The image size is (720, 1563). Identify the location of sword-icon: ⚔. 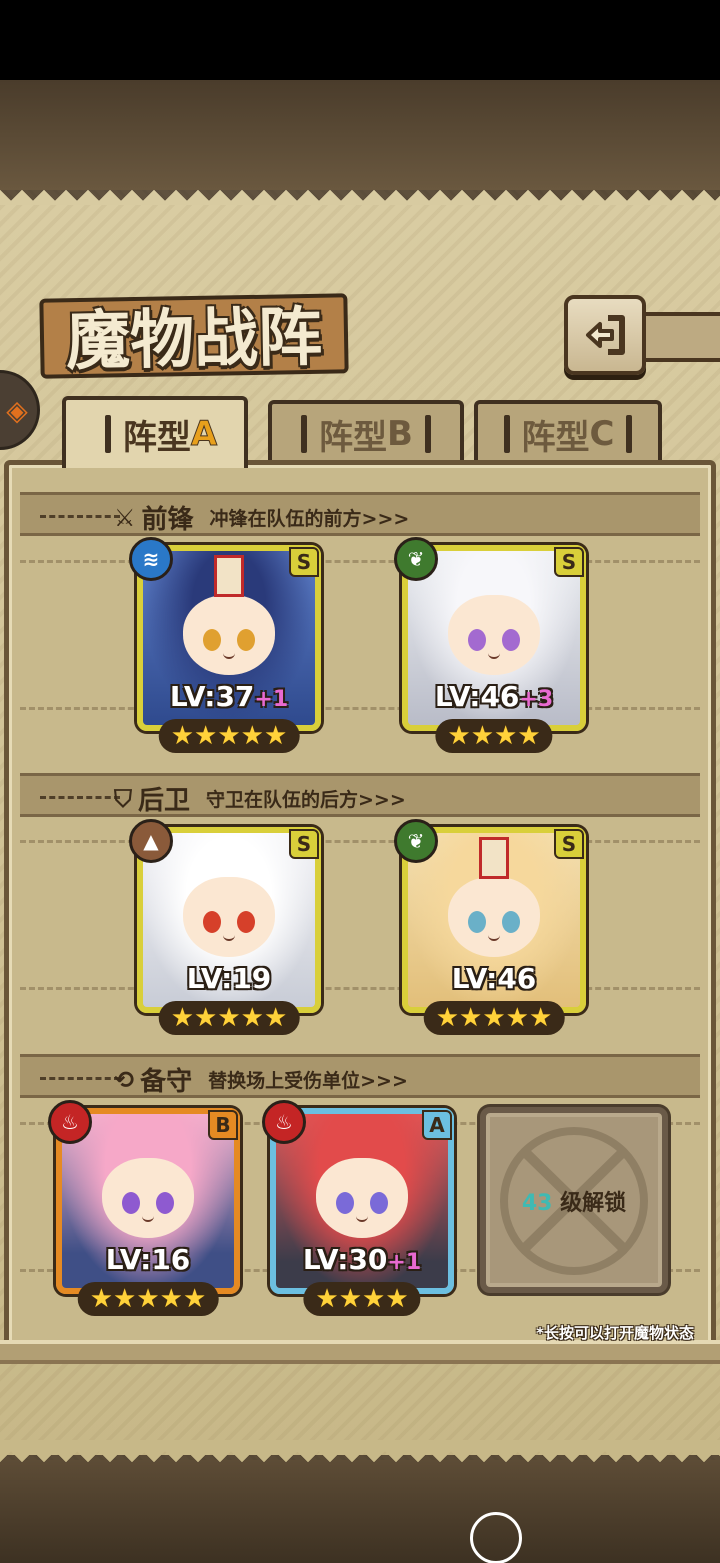
(125, 517).